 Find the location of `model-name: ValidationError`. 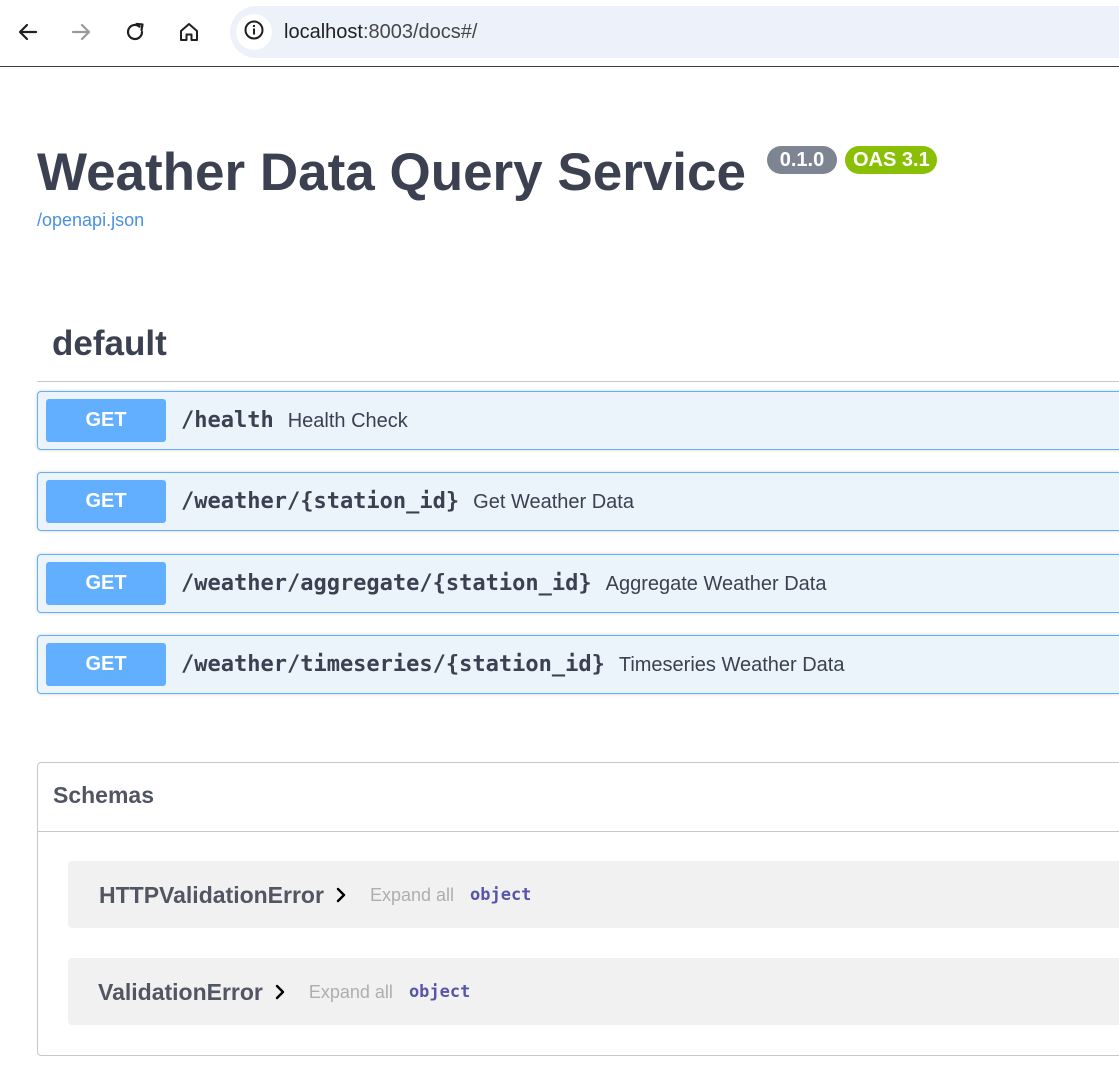

model-name: ValidationError is located at coordinates (180, 992).